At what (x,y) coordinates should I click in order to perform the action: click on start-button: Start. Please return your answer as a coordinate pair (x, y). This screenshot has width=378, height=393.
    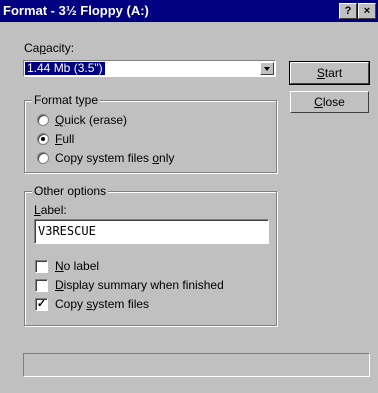
    Looking at the image, I should click on (329, 73).